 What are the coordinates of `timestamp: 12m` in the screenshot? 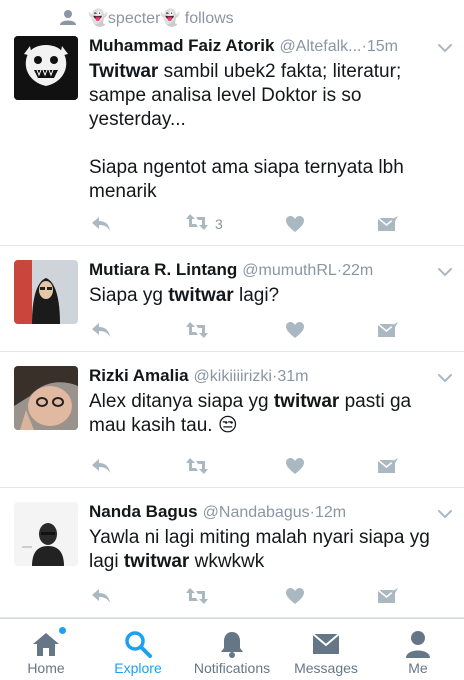 It's located at (330, 513).